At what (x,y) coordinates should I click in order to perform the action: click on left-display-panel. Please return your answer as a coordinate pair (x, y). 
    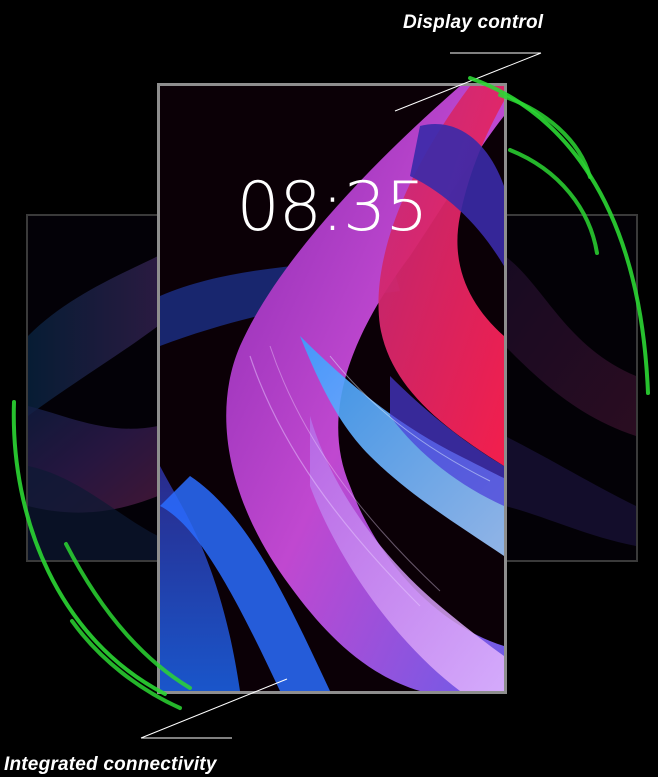
    Looking at the image, I should click on (93, 388).